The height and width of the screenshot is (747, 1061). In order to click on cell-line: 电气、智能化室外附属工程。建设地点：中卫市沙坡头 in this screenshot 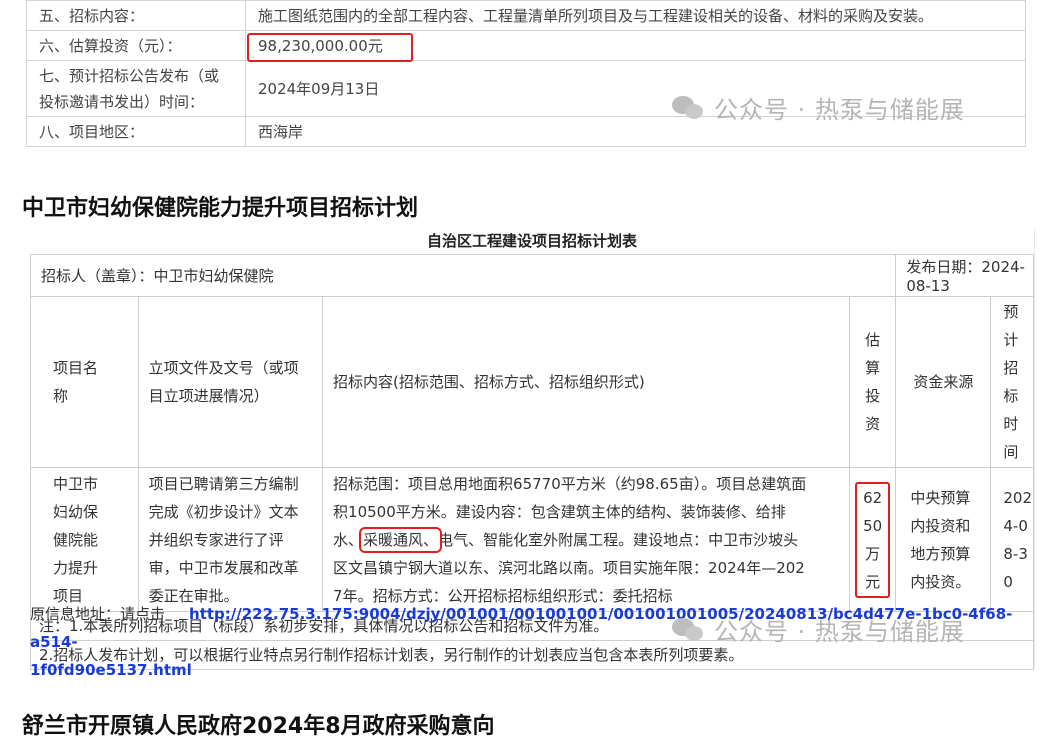, I will do `click(618, 539)`.